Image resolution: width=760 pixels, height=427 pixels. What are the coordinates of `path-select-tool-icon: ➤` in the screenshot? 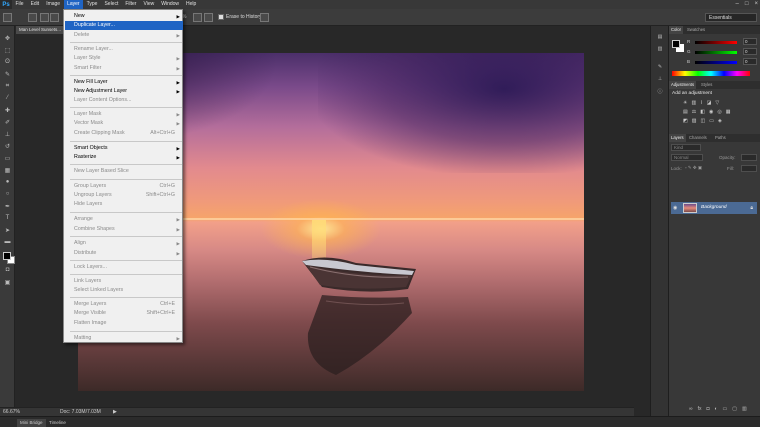 It's located at (7, 230).